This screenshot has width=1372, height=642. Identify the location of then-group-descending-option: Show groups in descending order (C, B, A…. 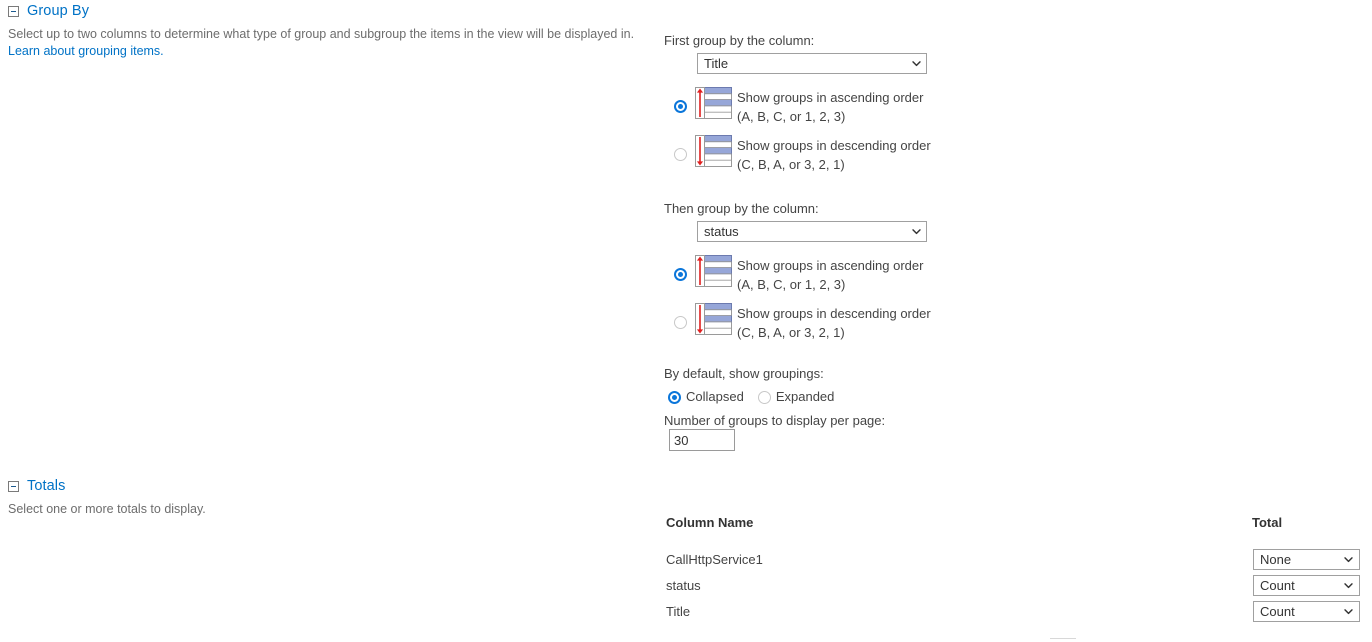
(834, 323).